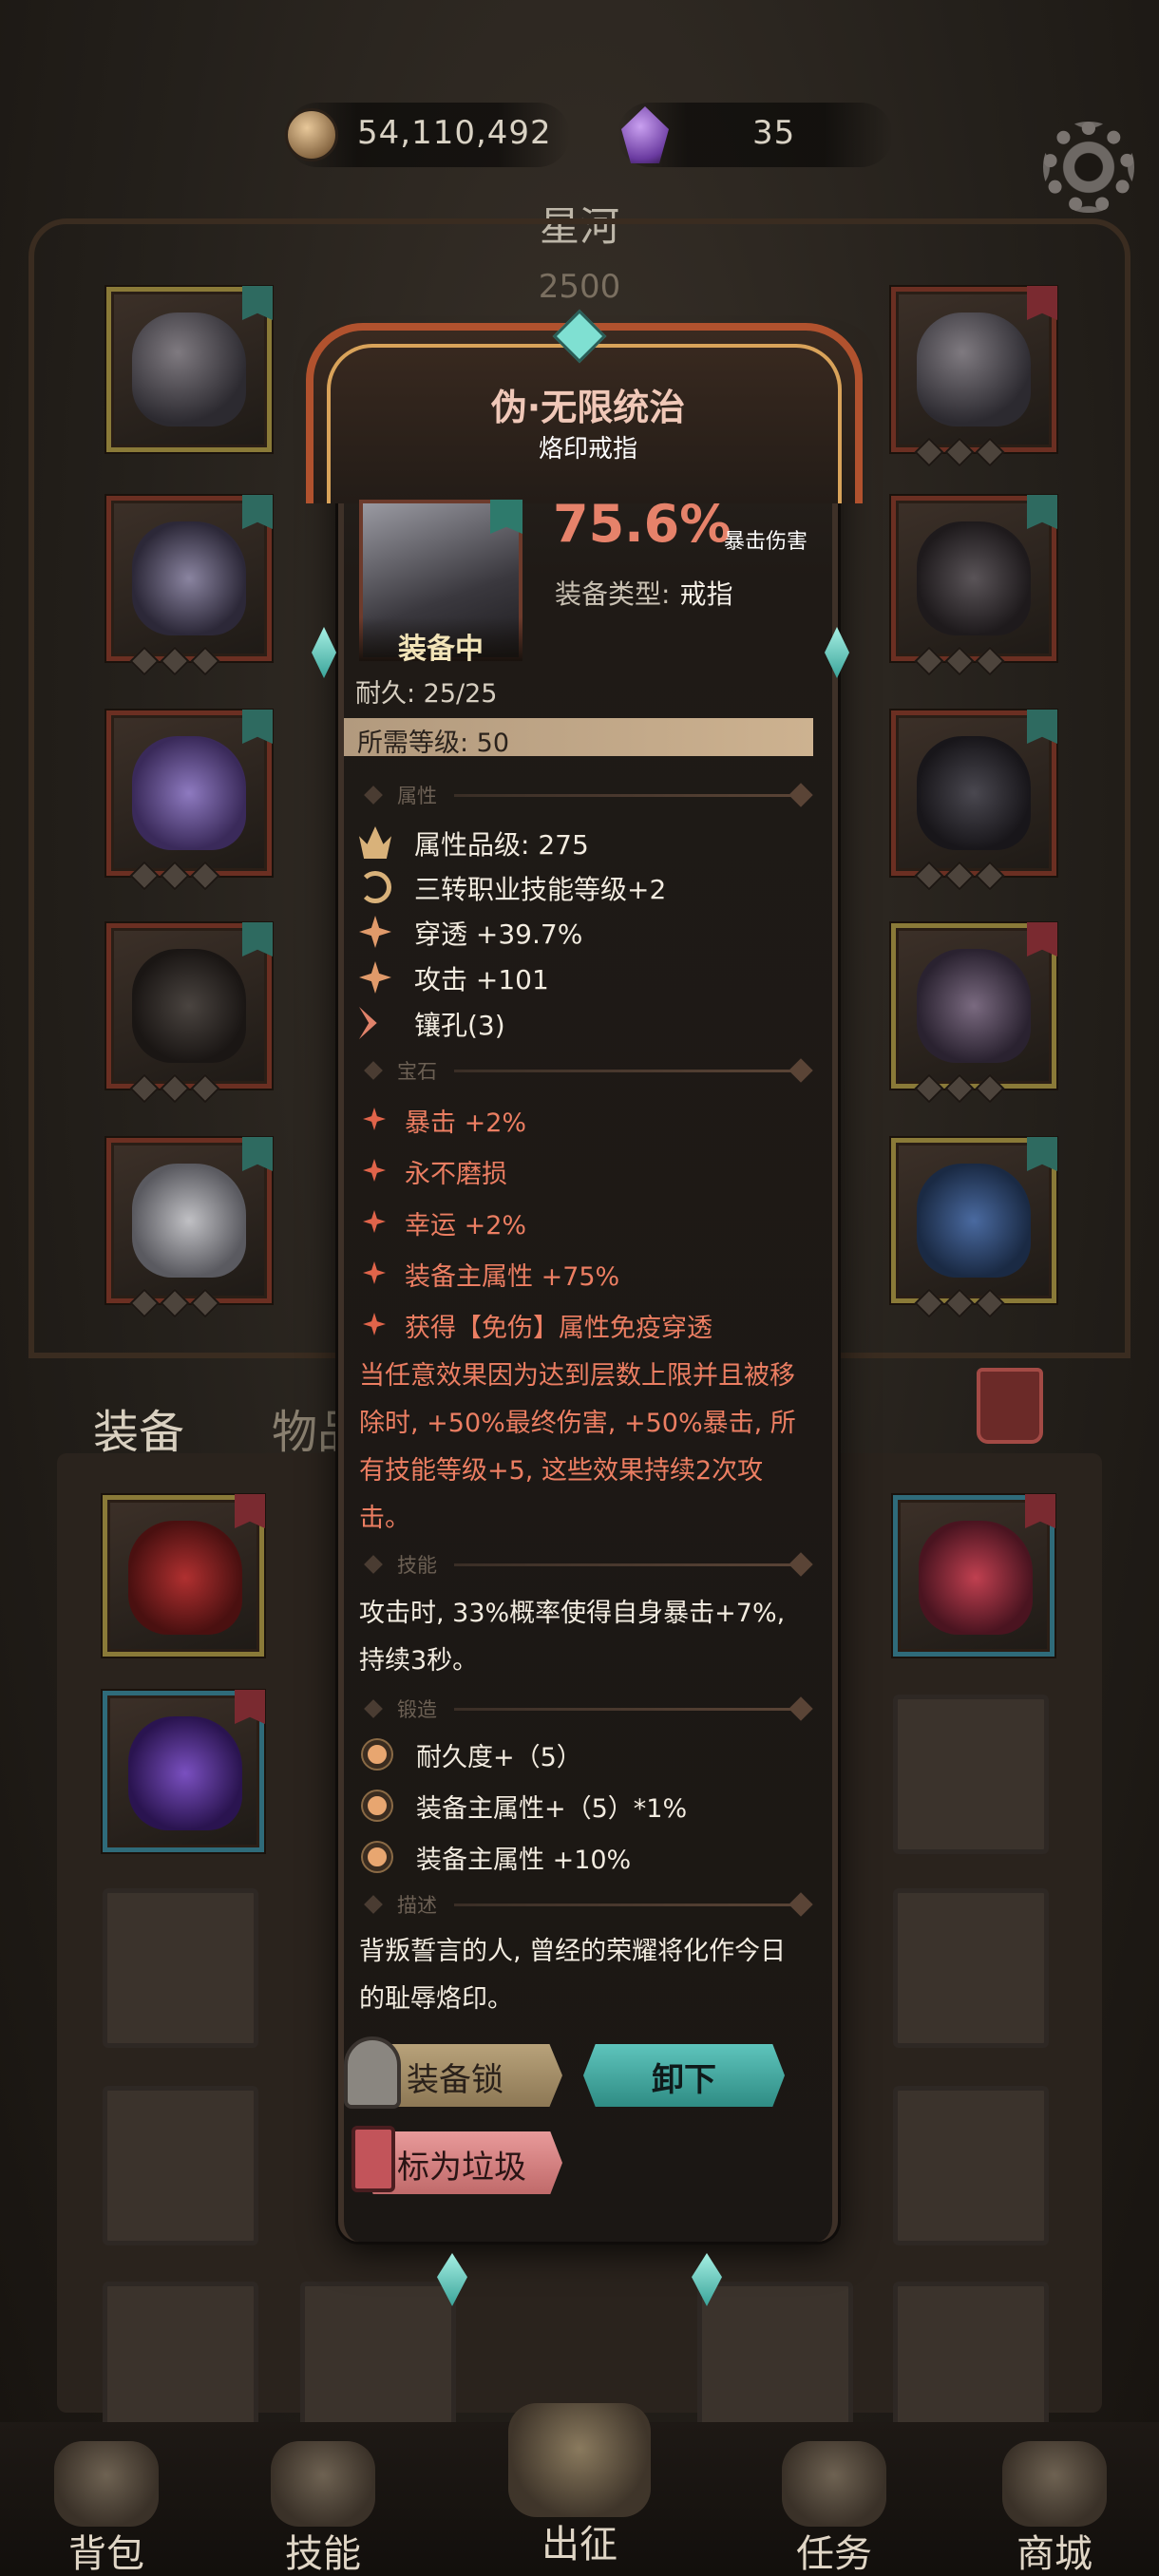 The image size is (1159, 2576). Describe the element at coordinates (586, 843) in the screenshot. I see `attribute-row: 属性品级: 275` at that location.